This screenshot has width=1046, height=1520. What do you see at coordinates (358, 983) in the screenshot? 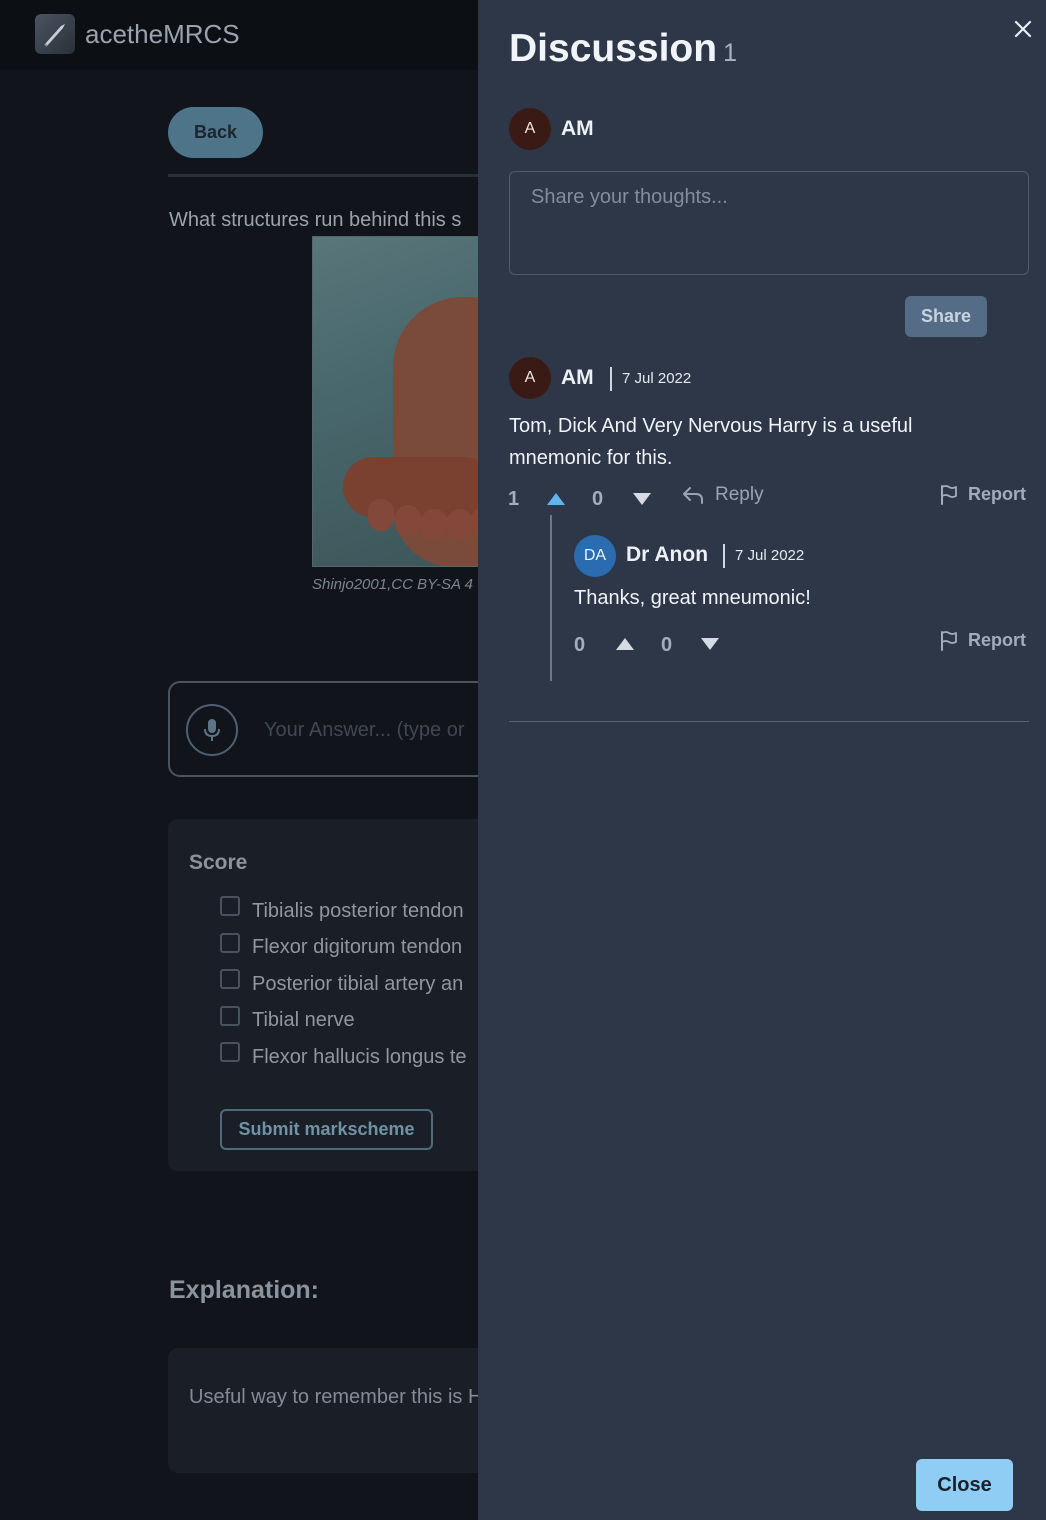
I see `score-item-label: Posterior tibial artery an` at bounding box center [358, 983].